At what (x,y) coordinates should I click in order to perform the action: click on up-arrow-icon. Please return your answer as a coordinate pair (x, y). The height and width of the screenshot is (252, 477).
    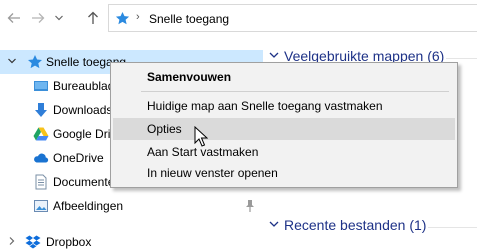
    Looking at the image, I should click on (93, 17).